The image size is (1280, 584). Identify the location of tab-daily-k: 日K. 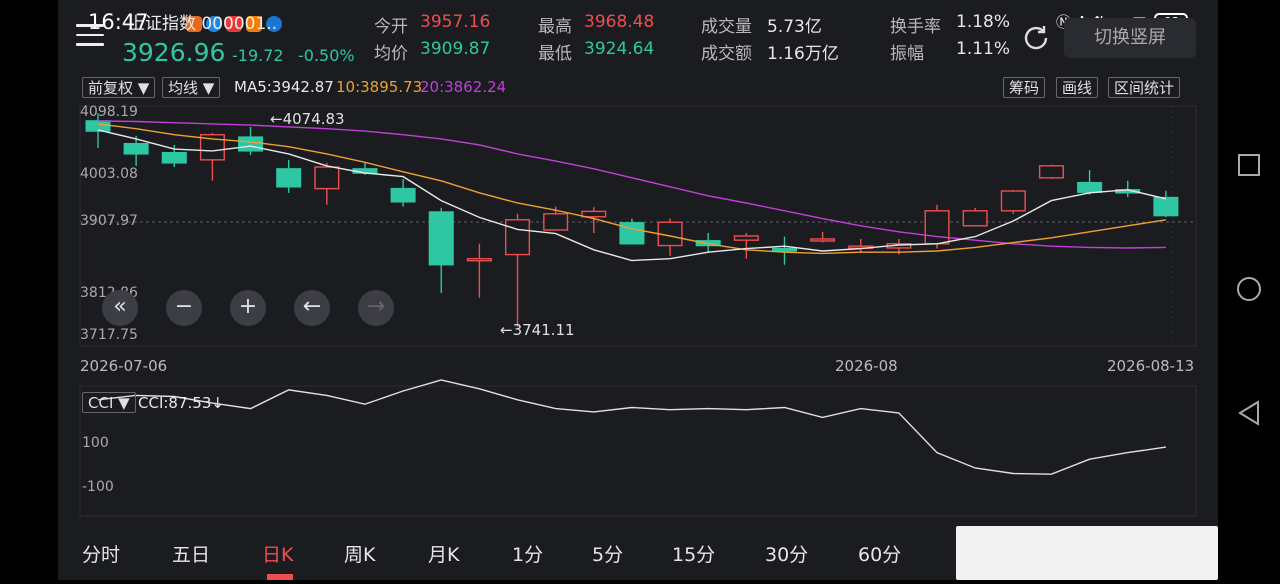
(277, 553).